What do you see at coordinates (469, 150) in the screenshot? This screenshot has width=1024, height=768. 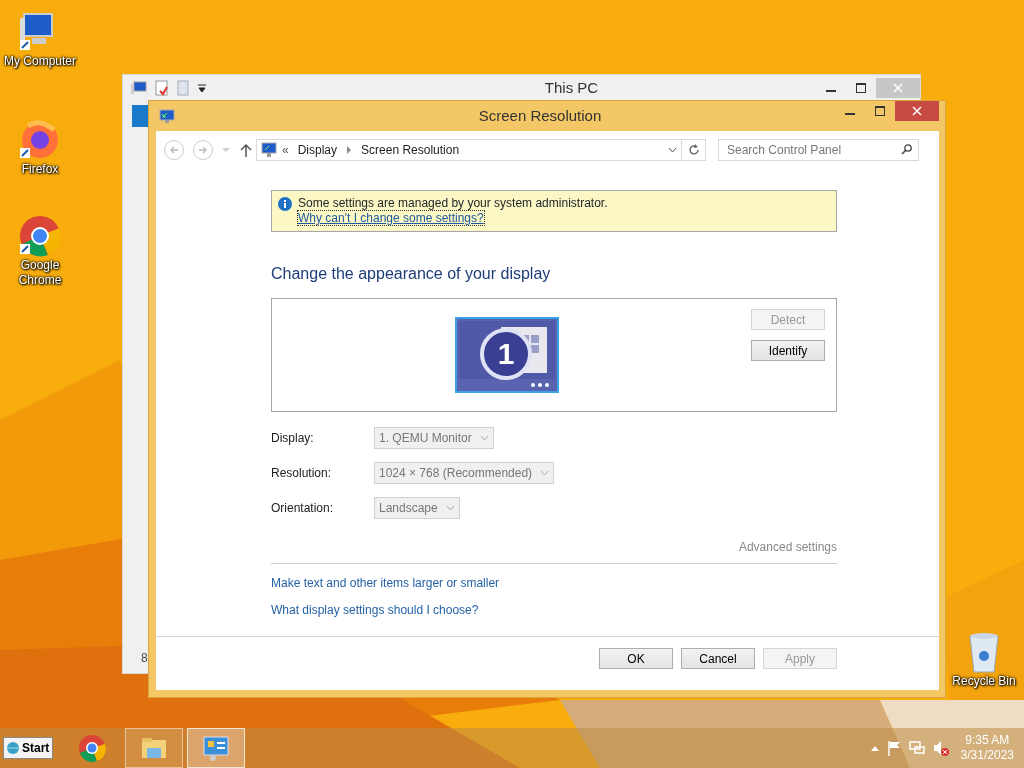 I see `address-bar: « Display Screen Resolution` at bounding box center [469, 150].